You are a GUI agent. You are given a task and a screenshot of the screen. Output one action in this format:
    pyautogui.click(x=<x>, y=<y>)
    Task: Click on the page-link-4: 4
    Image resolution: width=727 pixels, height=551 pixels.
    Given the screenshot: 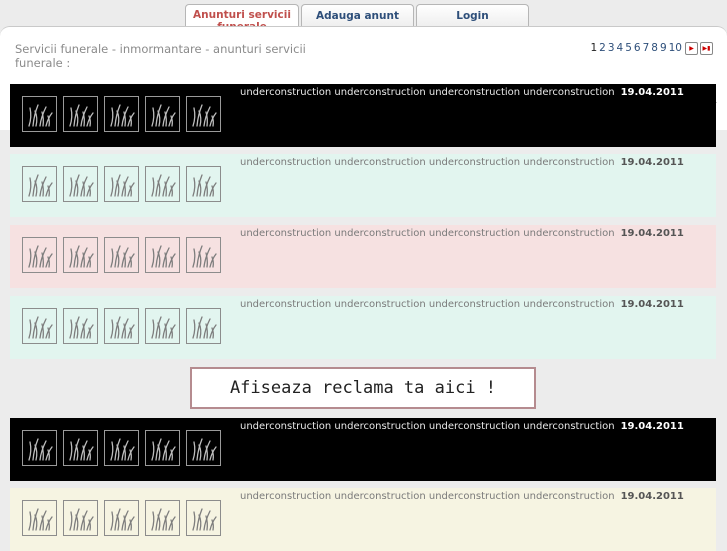 What is the action you would take?
    pyautogui.click(x=620, y=48)
    